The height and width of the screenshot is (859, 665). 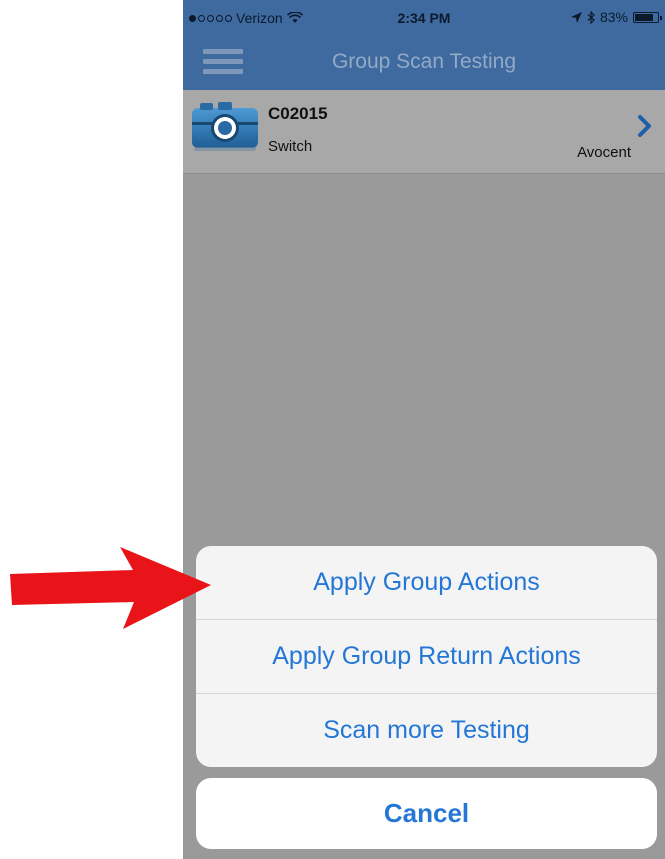 I want to click on status-bar: Verizon 2:34 PM 83%, so click(x=424, y=19).